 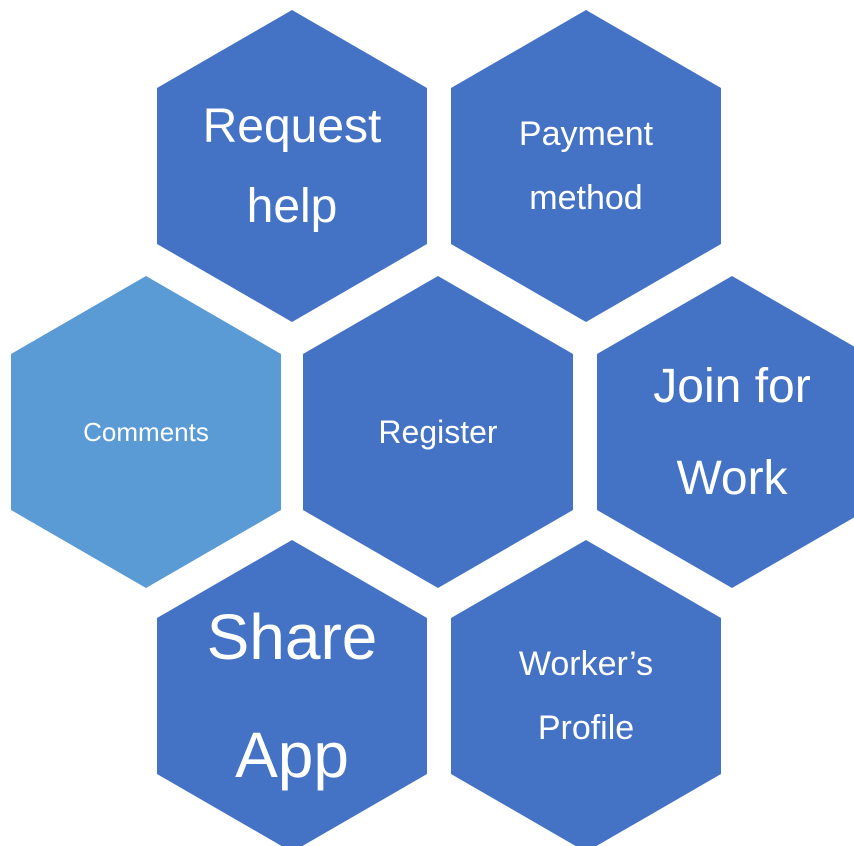 What do you see at coordinates (292, 206) in the screenshot?
I see `hexagon-label-line: help` at bounding box center [292, 206].